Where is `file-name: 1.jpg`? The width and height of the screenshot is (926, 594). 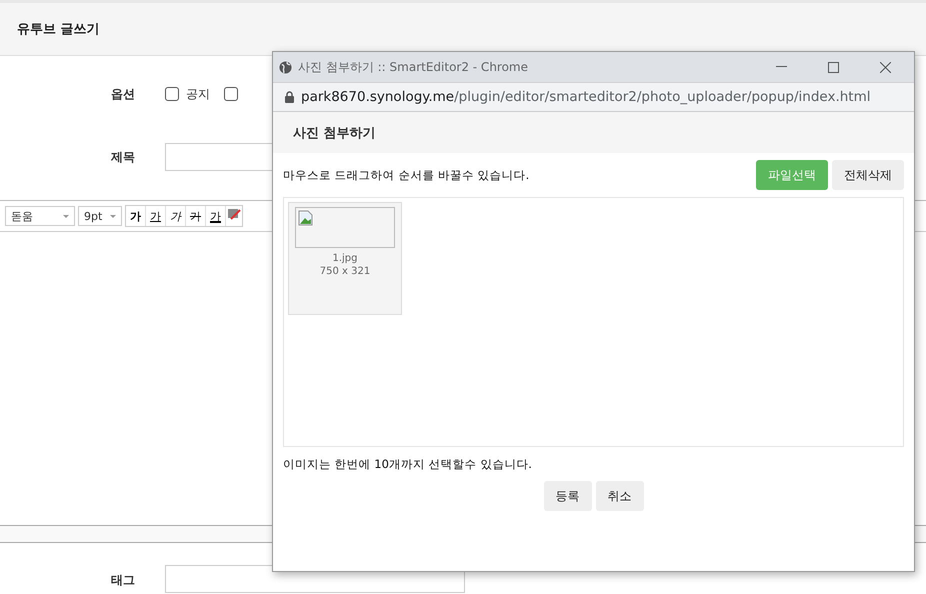 file-name: 1.jpg is located at coordinates (345, 258).